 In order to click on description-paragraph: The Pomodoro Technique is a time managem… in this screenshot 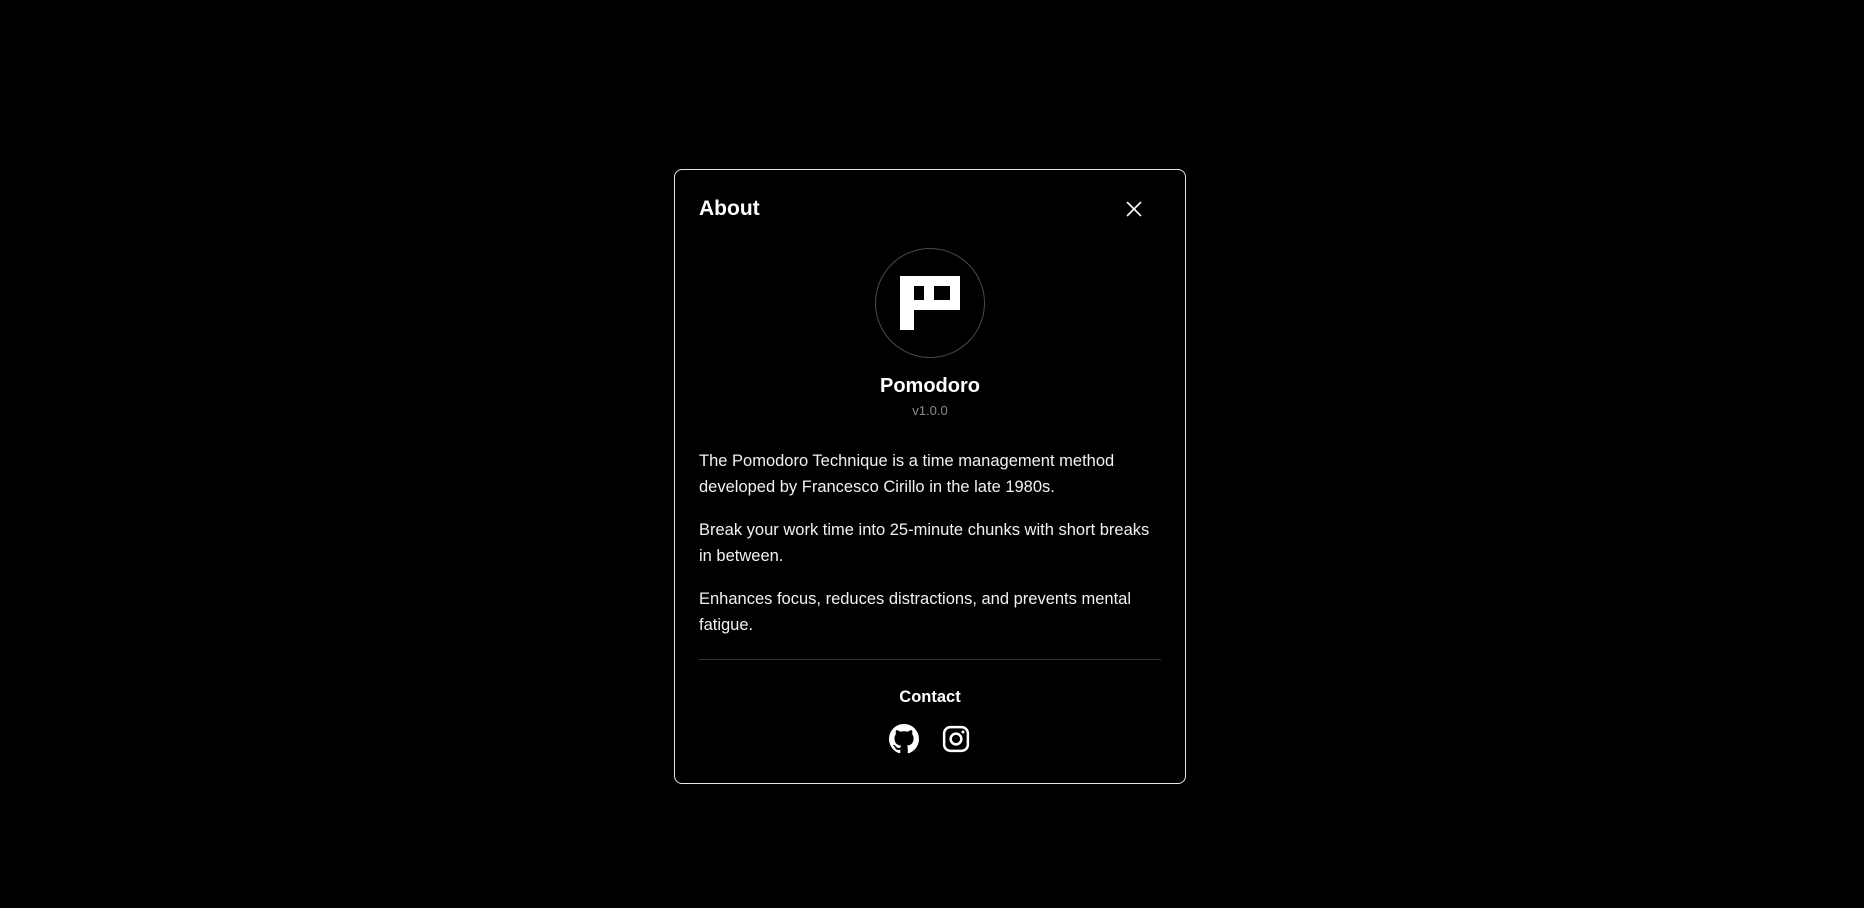, I will do `click(907, 474)`.